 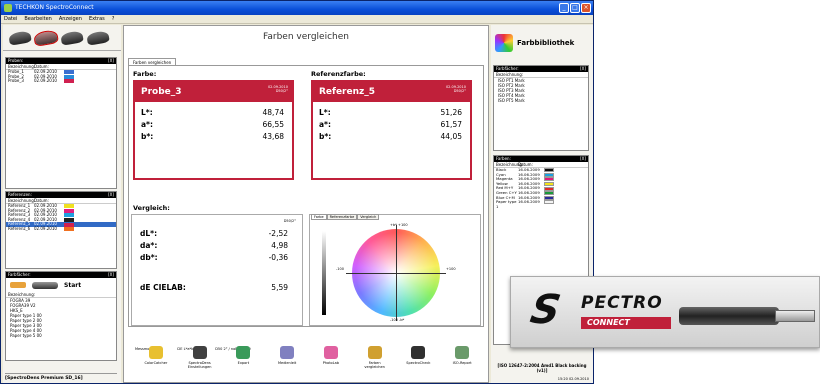 I want to click on minimize-button: _, so click(x=564, y=8).